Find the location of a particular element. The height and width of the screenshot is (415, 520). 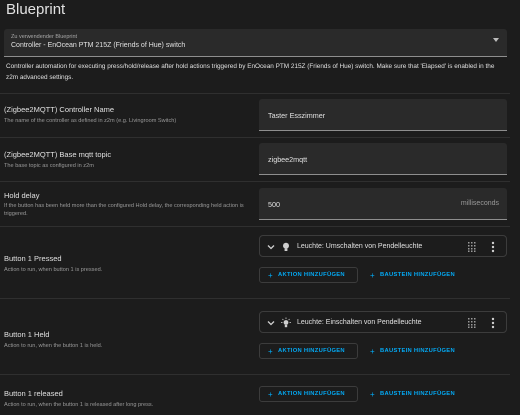

action-card-held: Leuchte: Einschalten von Pendelleuchte is located at coordinates (383, 322).